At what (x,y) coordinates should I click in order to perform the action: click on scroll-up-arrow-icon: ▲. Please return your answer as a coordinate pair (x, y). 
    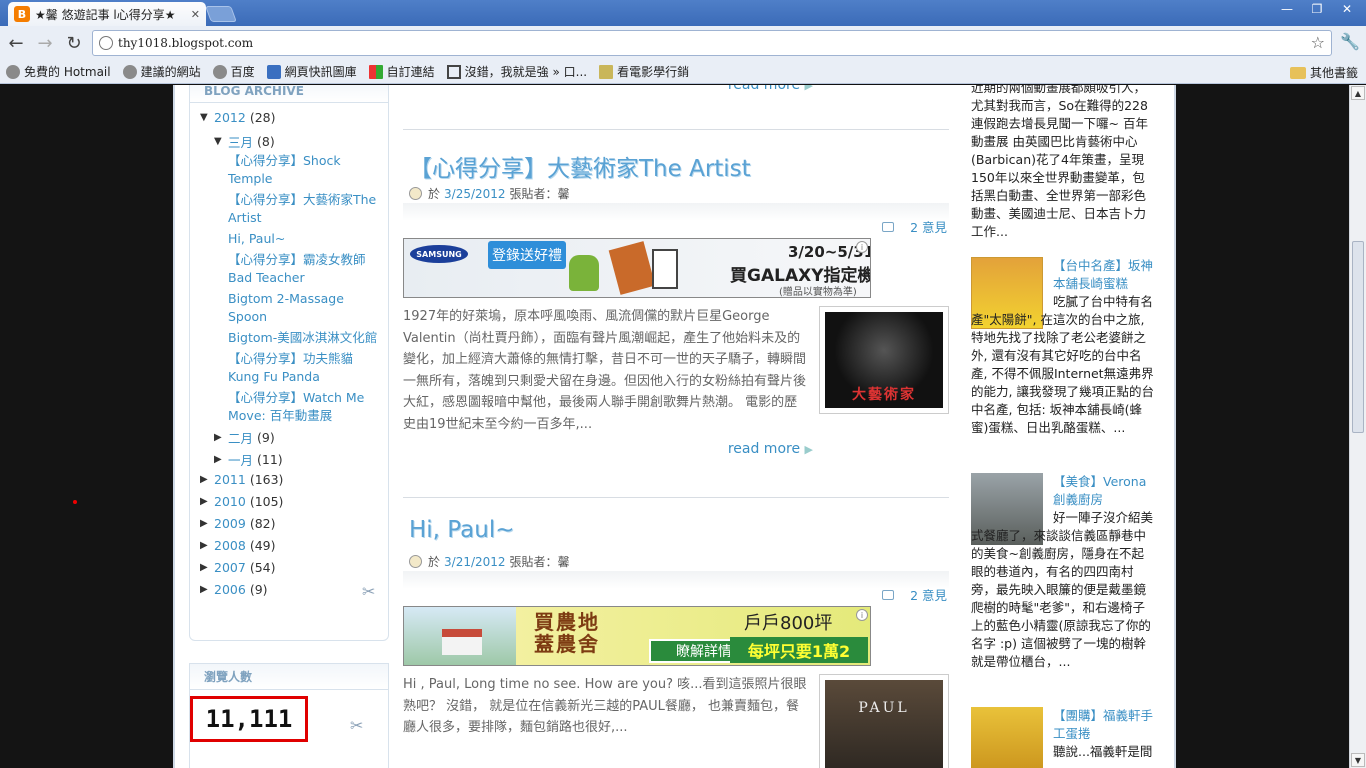
    Looking at the image, I should click on (1358, 93).